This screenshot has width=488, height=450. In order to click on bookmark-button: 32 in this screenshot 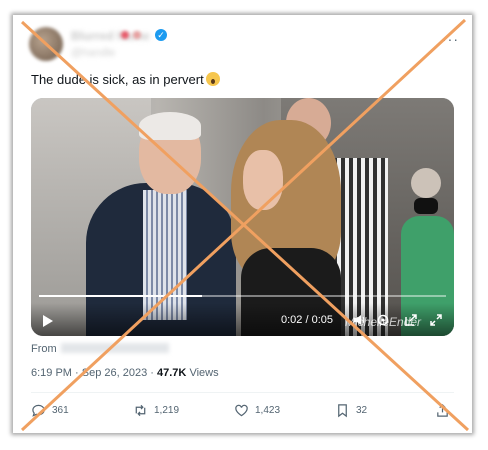, I will do `click(351, 410)`.